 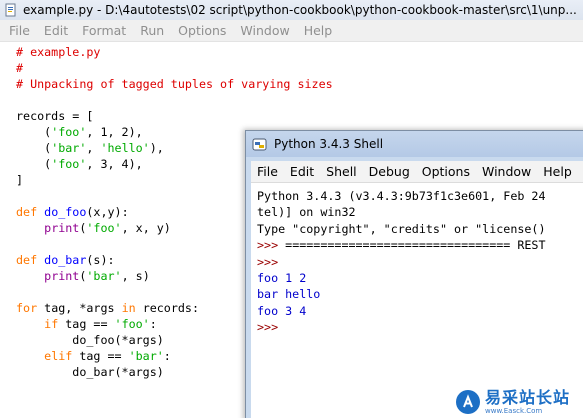 What do you see at coordinates (267, 171) in the screenshot?
I see `shell-menu-file: File` at bounding box center [267, 171].